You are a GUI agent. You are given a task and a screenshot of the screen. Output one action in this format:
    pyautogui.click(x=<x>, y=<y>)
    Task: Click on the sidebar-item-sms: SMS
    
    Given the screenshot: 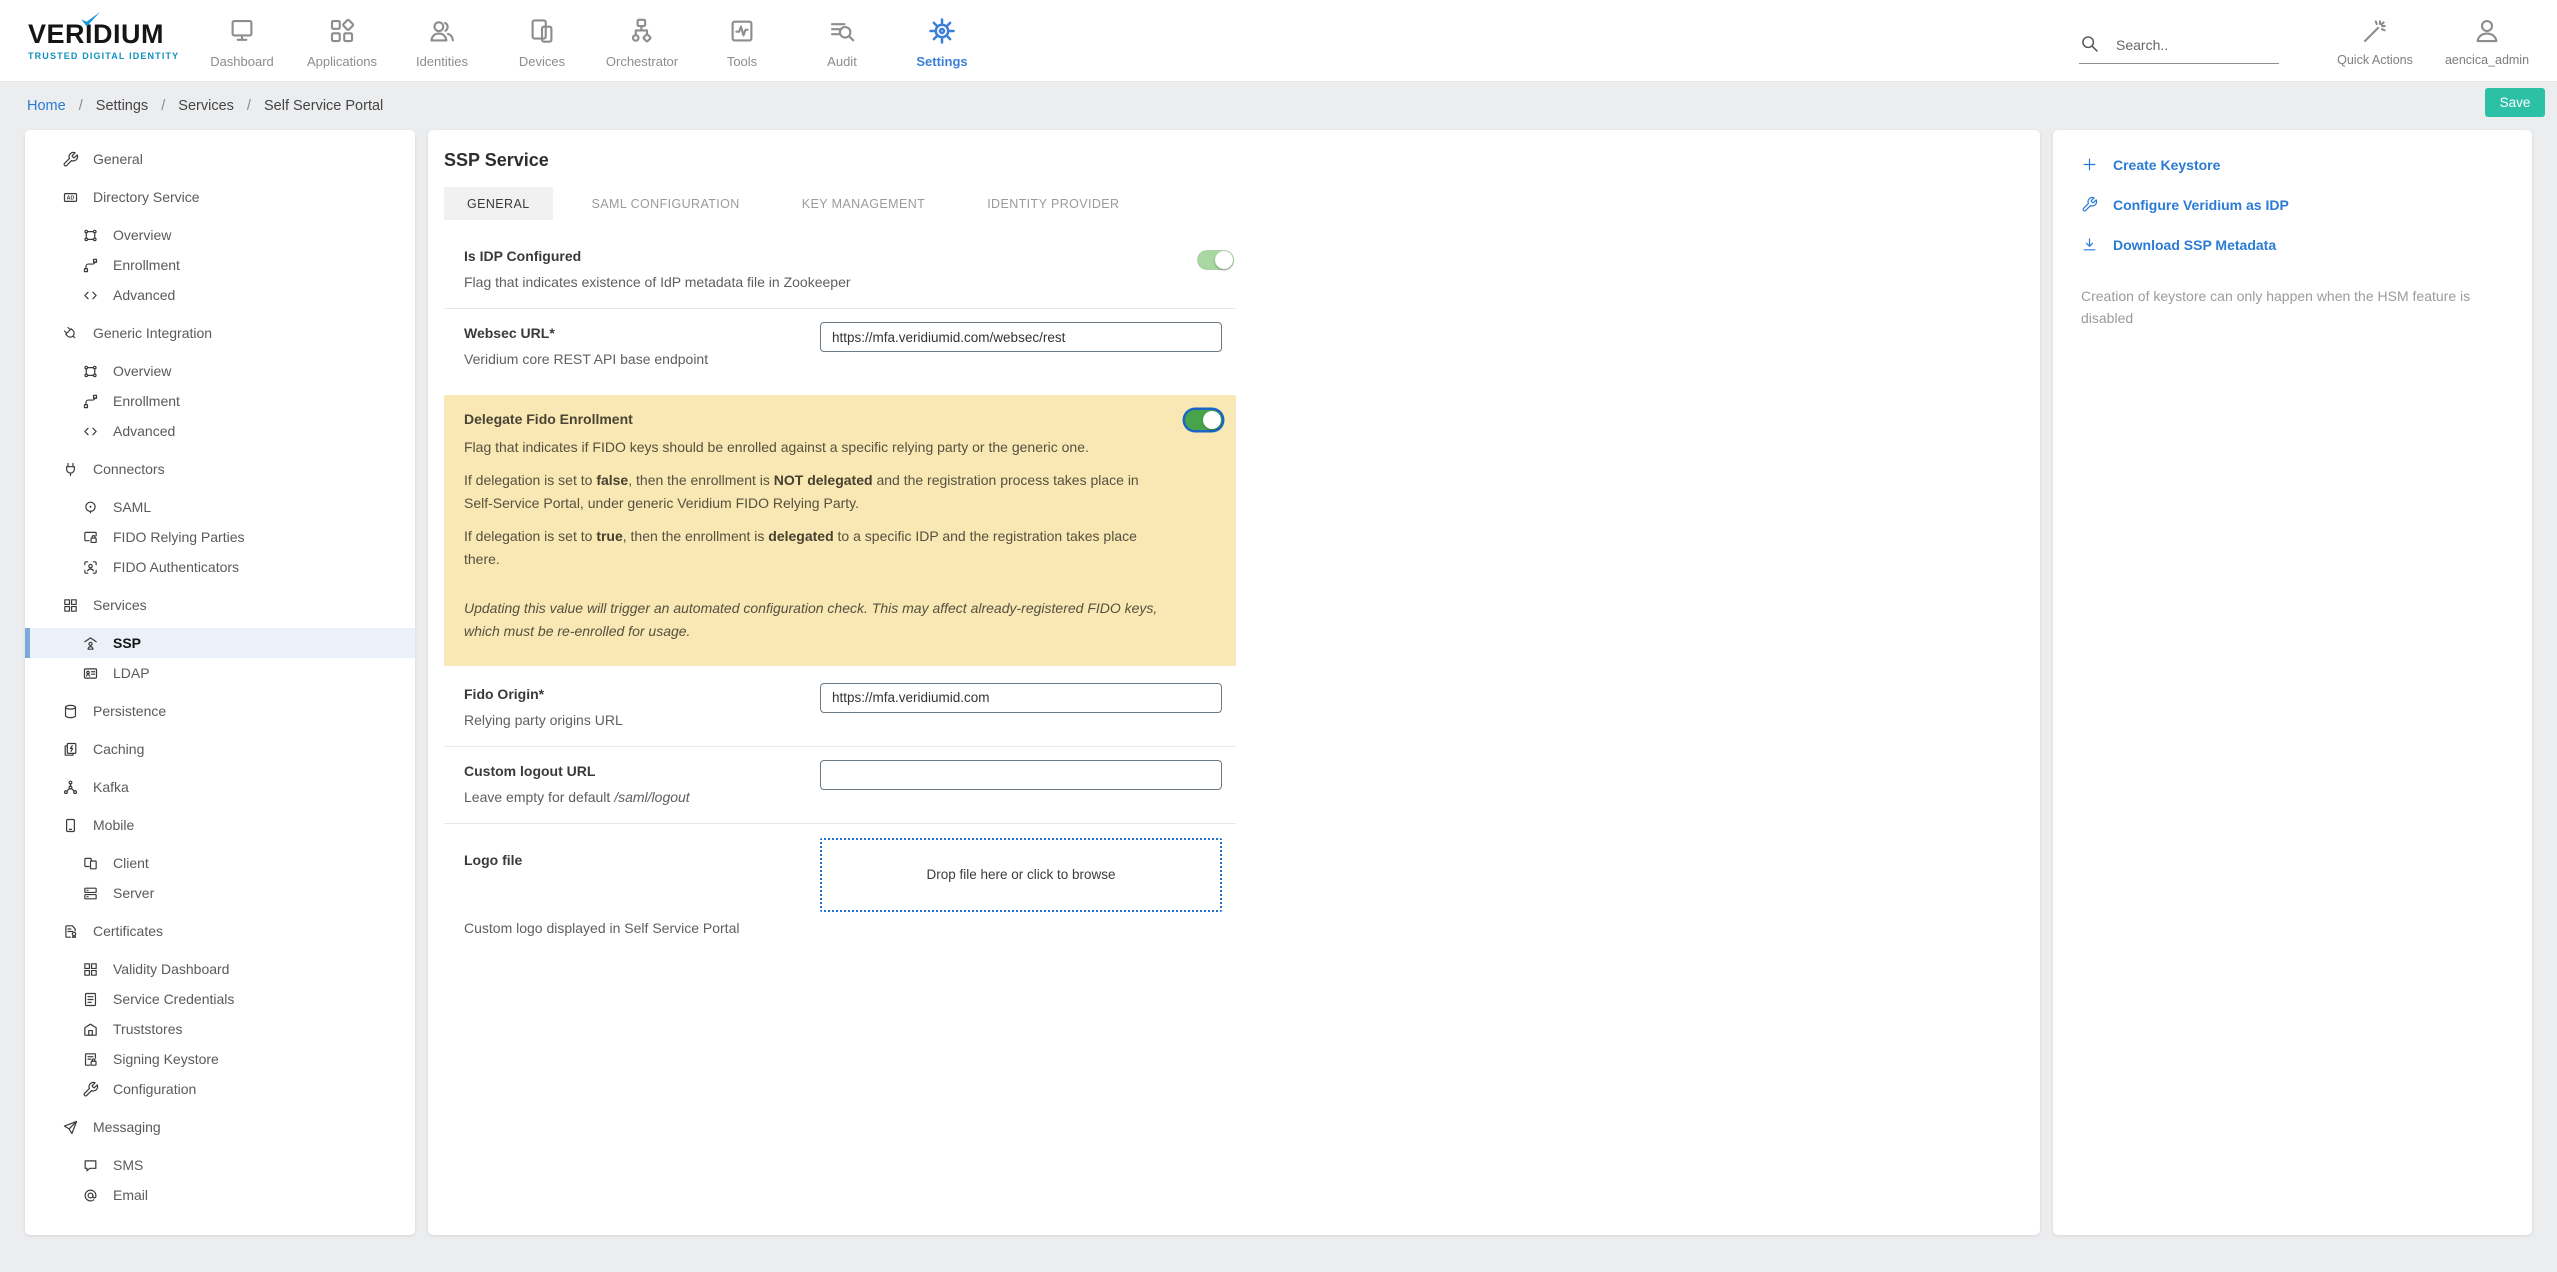 What is the action you would take?
    pyautogui.click(x=220, y=1165)
    